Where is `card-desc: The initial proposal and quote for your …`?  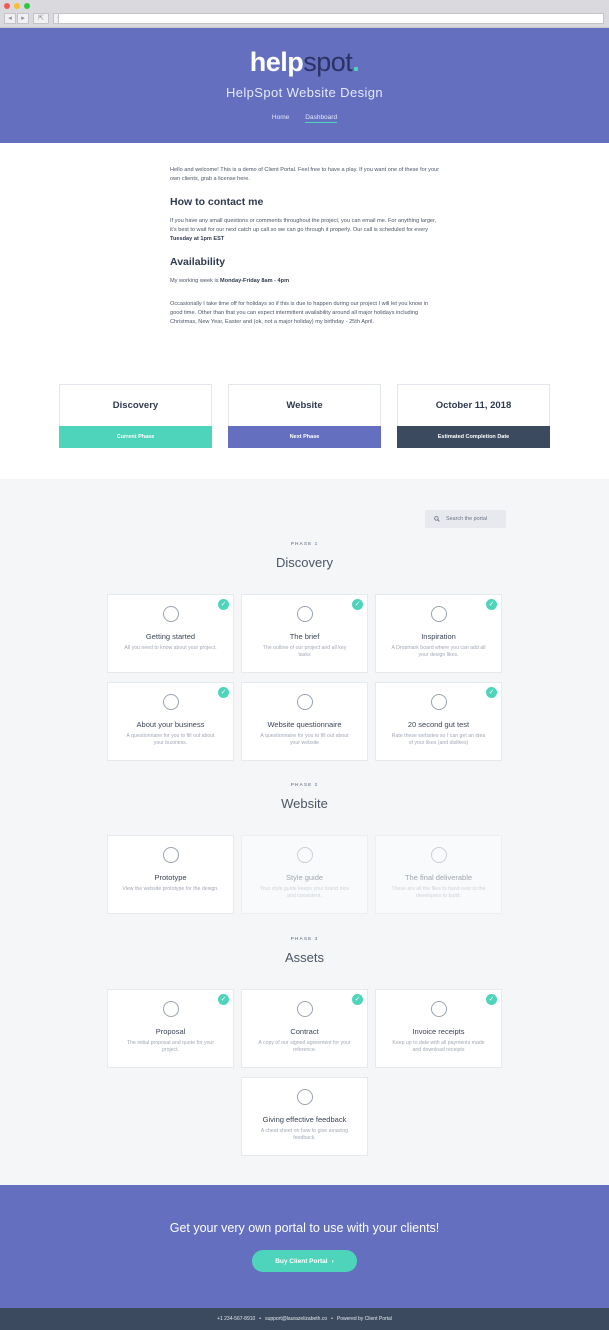
card-desc: The initial proposal and quote for your … is located at coordinates (170, 1046).